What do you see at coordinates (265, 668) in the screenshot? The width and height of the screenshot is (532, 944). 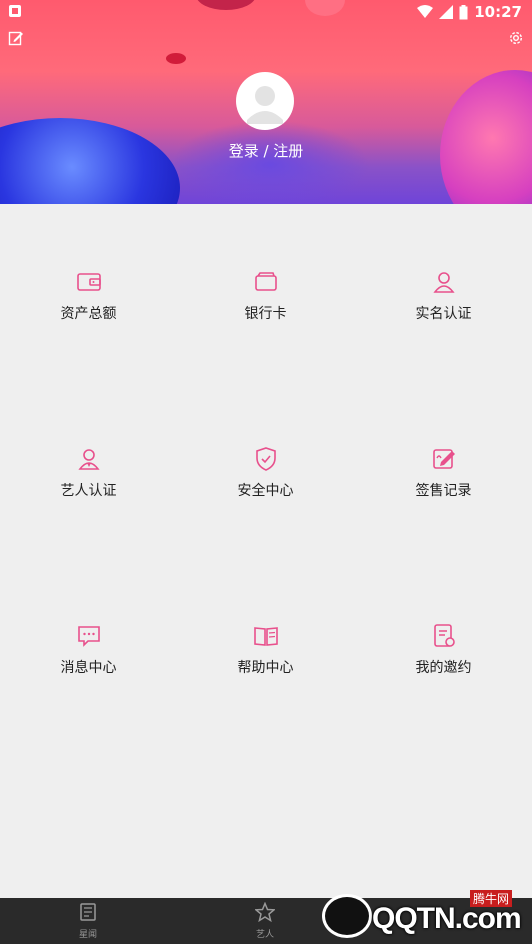 I see `menu-item-label: 帮助中心` at bounding box center [265, 668].